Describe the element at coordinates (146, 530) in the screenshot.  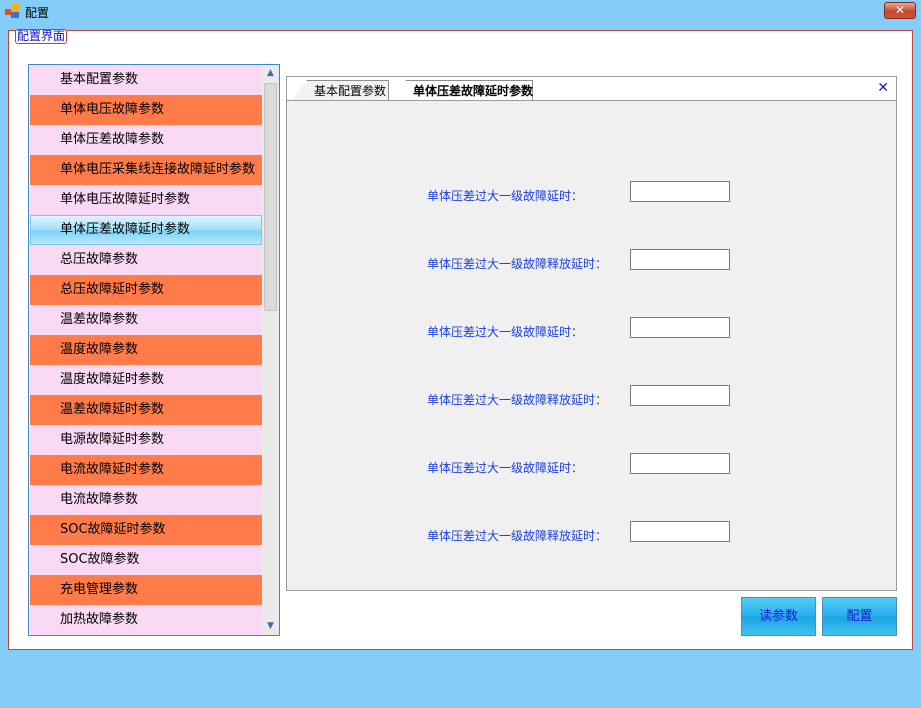
I see `list-item: SOC故障延时参数` at that location.